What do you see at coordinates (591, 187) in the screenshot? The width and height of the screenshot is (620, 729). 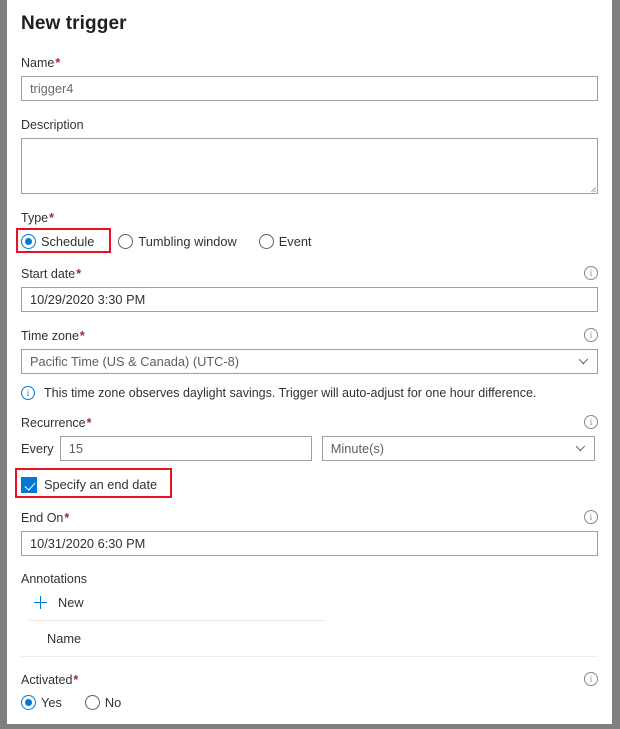 I see `resize-grip-icon` at bounding box center [591, 187].